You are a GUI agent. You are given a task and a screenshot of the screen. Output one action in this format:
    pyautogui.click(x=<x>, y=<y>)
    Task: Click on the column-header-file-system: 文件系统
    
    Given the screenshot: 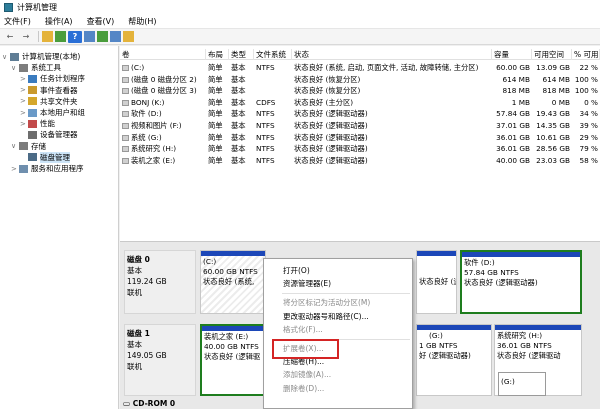 What is the action you would take?
    pyautogui.click(x=273, y=54)
    